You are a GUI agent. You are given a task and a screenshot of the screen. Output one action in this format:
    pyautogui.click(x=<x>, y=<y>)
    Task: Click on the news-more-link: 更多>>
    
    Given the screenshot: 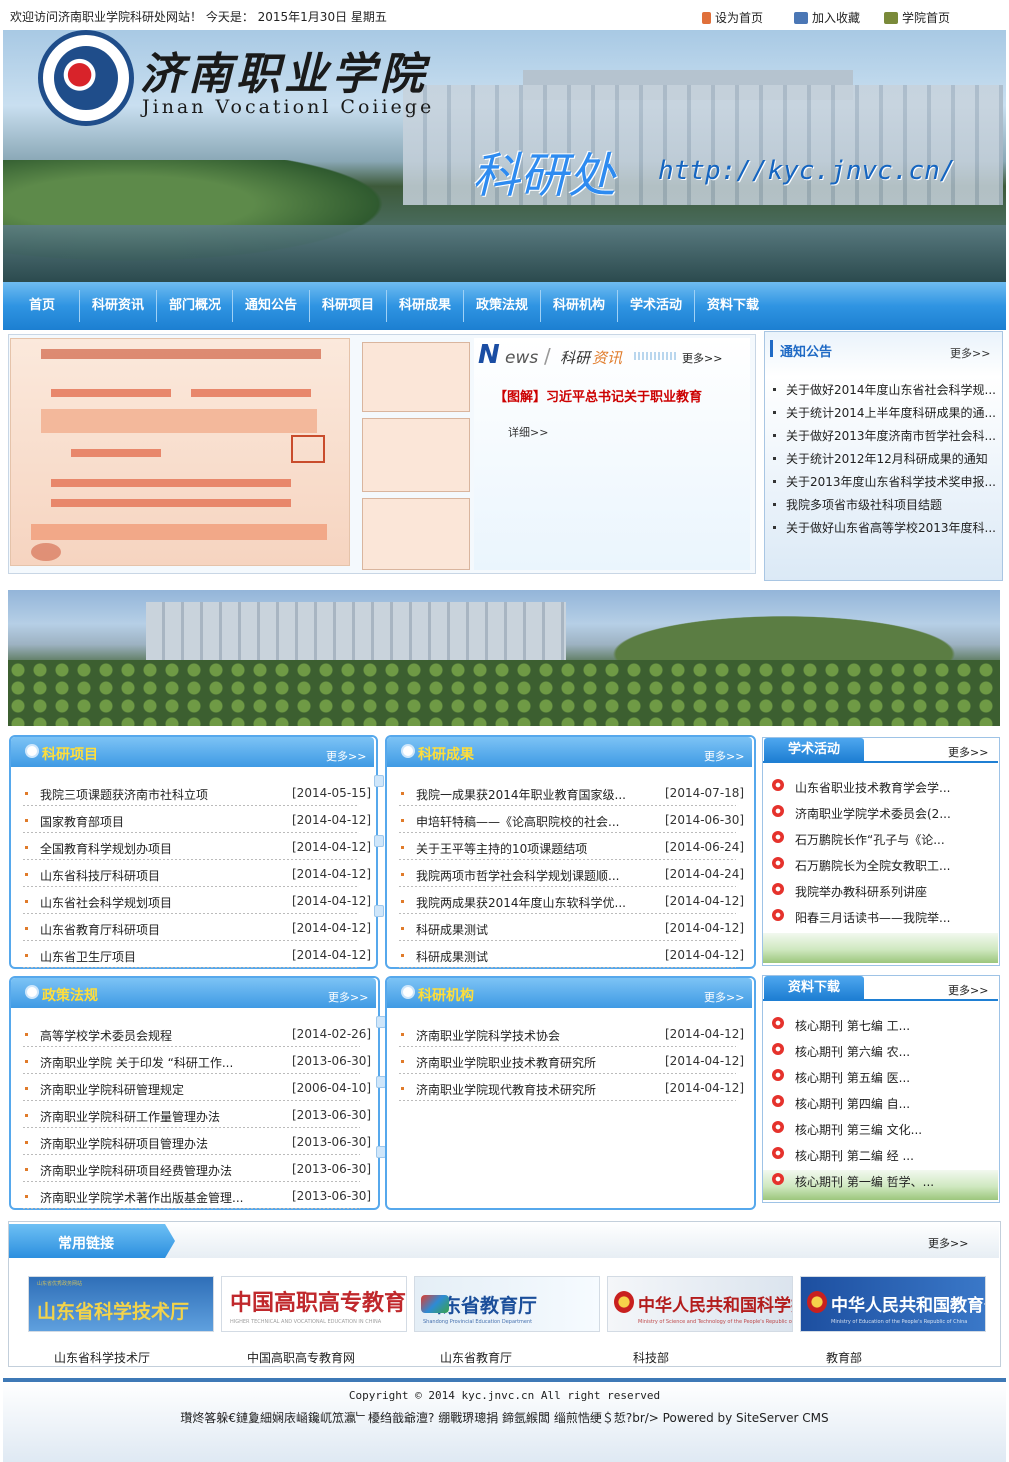 What is the action you would take?
    pyautogui.click(x=702, y=358)
    